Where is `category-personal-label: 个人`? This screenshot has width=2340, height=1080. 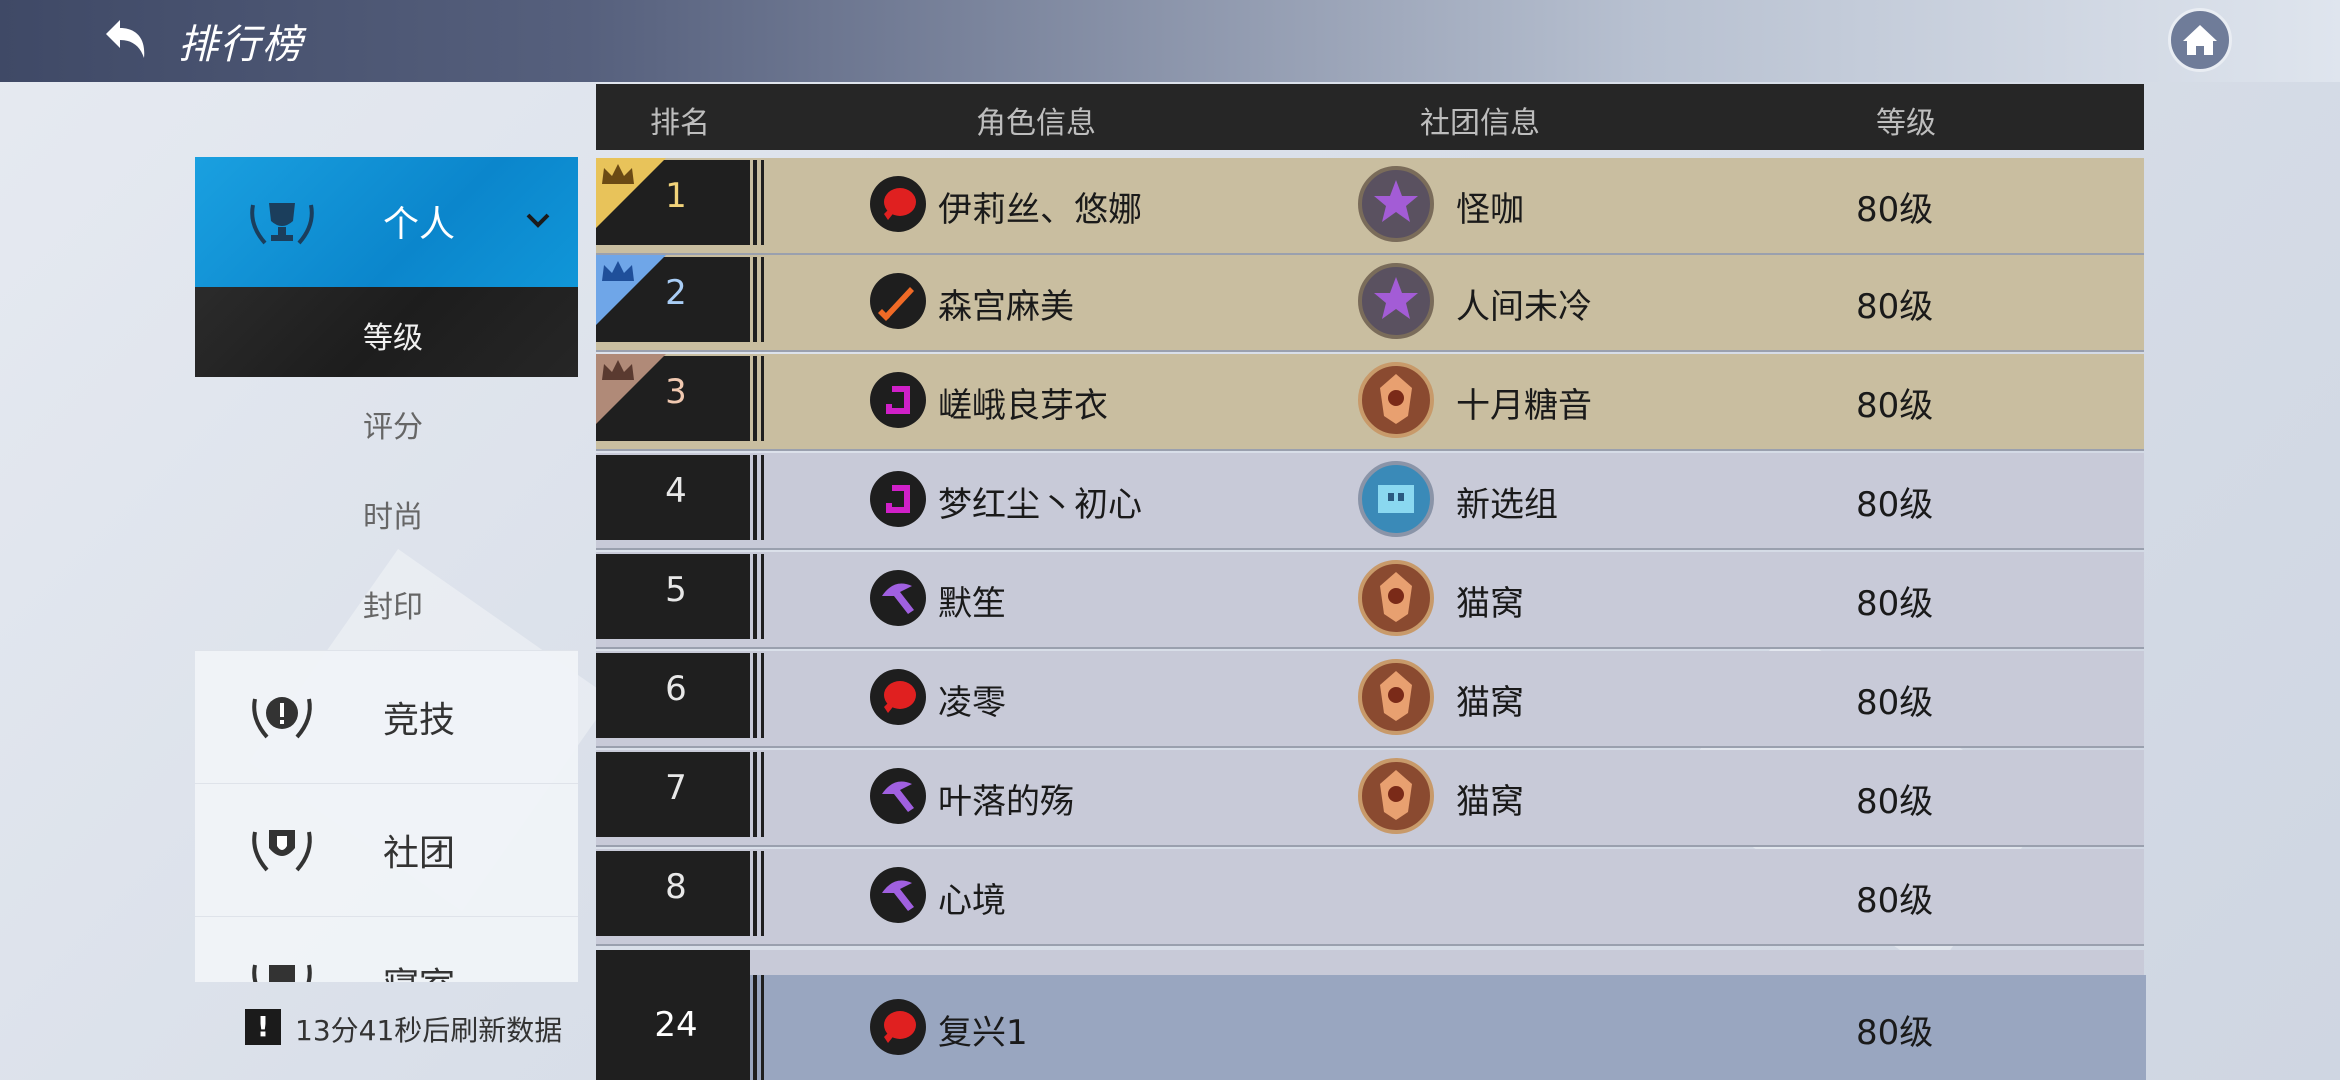
category-personal-label: 个人 is located at coordinates (419, 224).